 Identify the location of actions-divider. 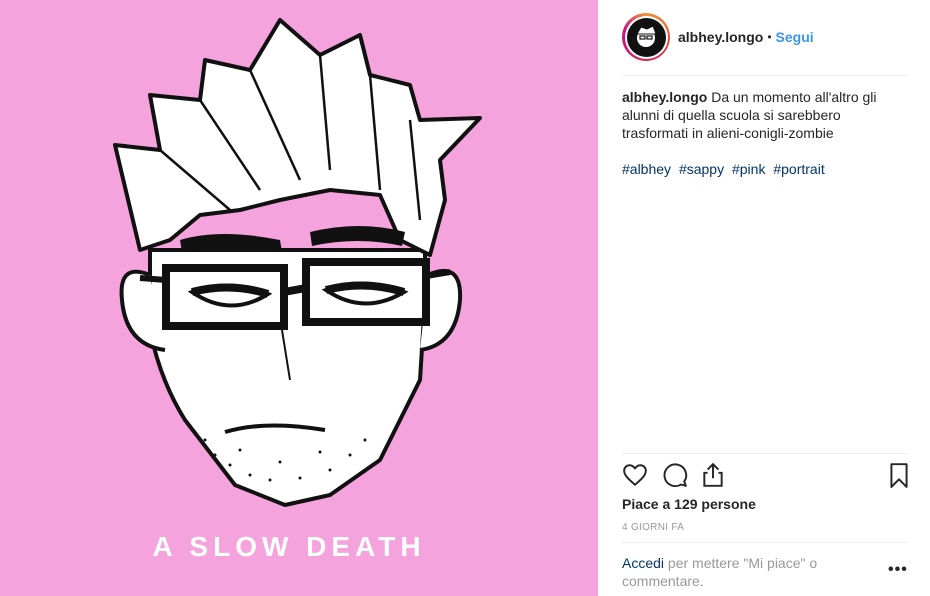
(765, 453).